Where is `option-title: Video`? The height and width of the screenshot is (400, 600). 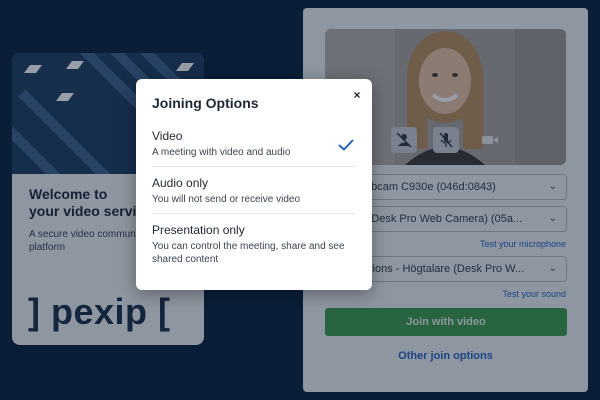
option-title: Video is located at coordinates (167, 136).